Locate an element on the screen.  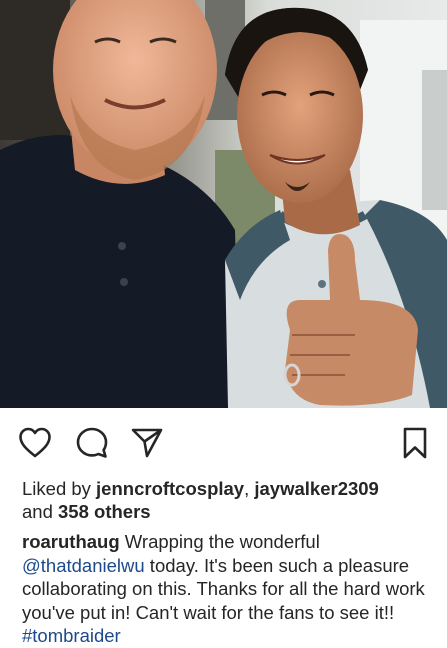
caption-username: roaruthaug is located at coordinates (71, 541).